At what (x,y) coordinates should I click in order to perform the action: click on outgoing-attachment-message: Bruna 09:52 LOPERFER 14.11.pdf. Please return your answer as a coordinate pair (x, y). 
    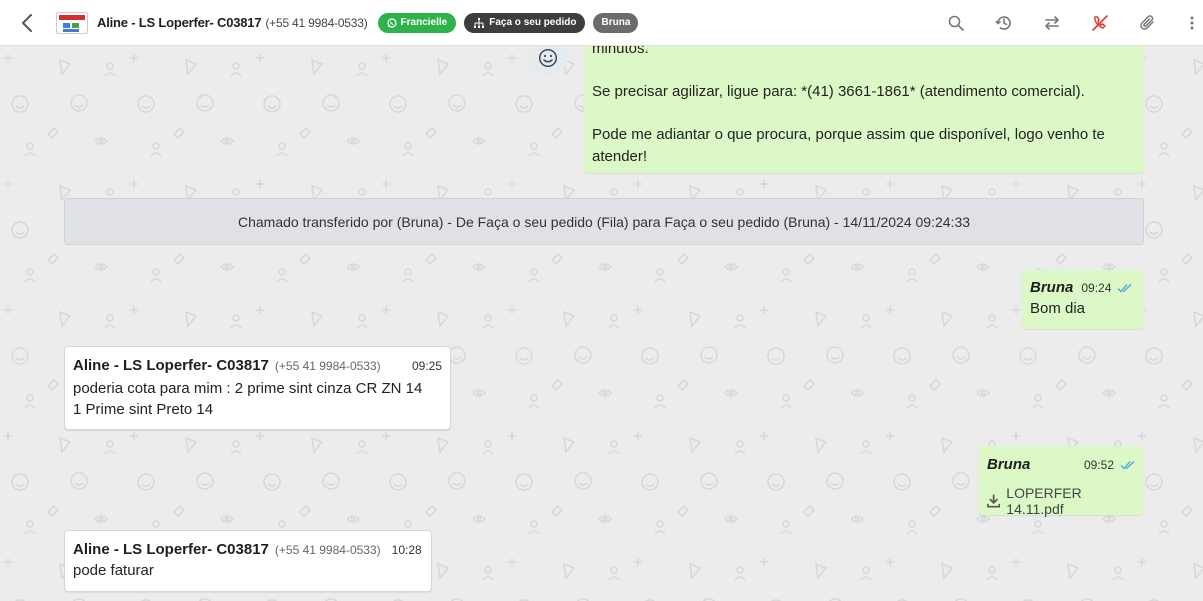
    Looking at the image, I should click on (1061, 481).